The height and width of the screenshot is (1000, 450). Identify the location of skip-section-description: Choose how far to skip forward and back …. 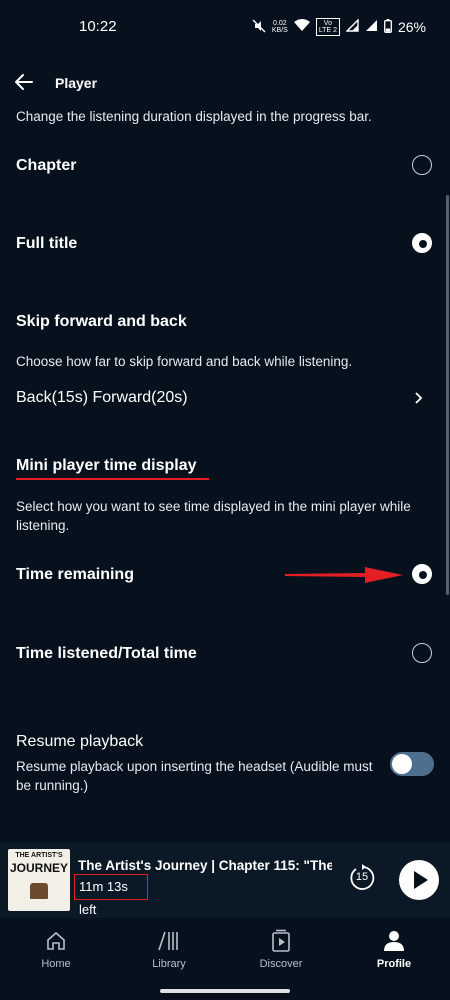
(184, 361).